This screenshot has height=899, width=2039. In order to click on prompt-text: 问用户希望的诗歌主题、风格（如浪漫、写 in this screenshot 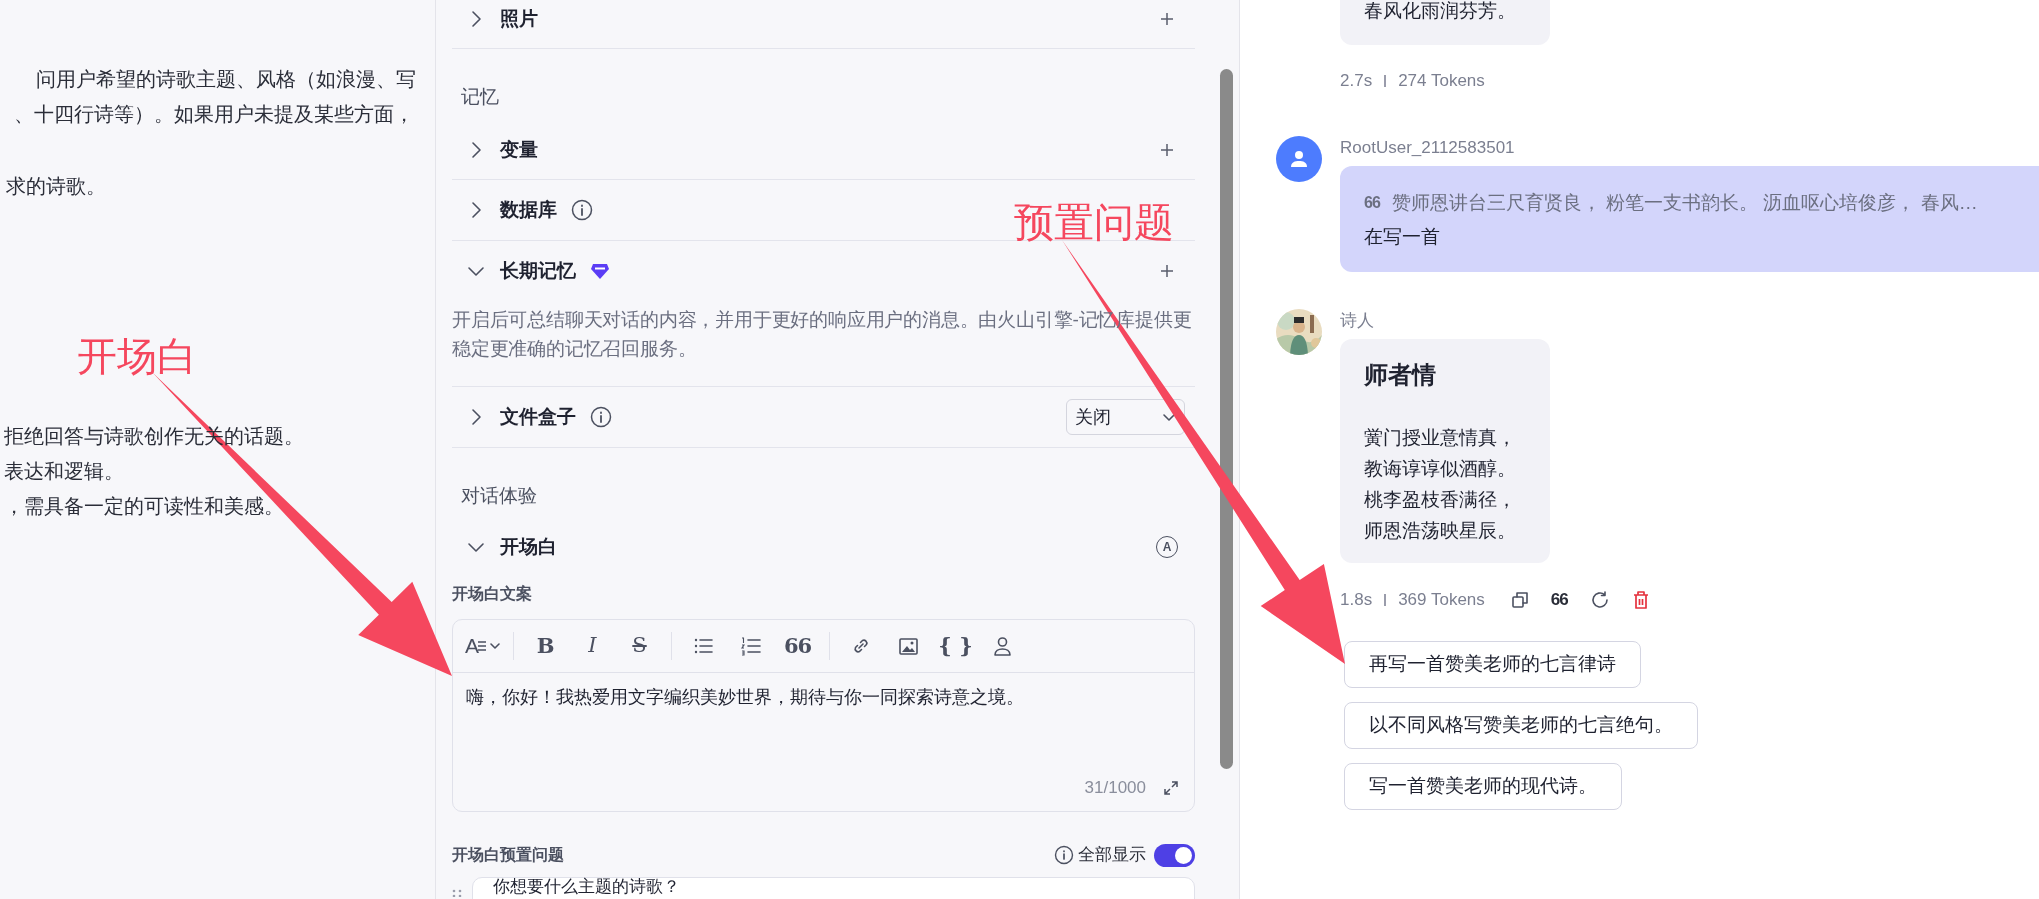, I will do `click(226, 79)`.